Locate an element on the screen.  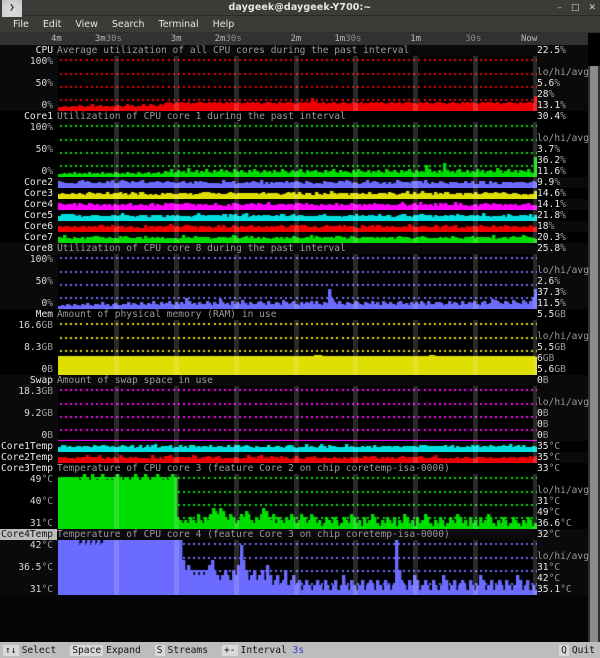
axis-tick-label: 16.6GB is located at coordinates (35, 325).